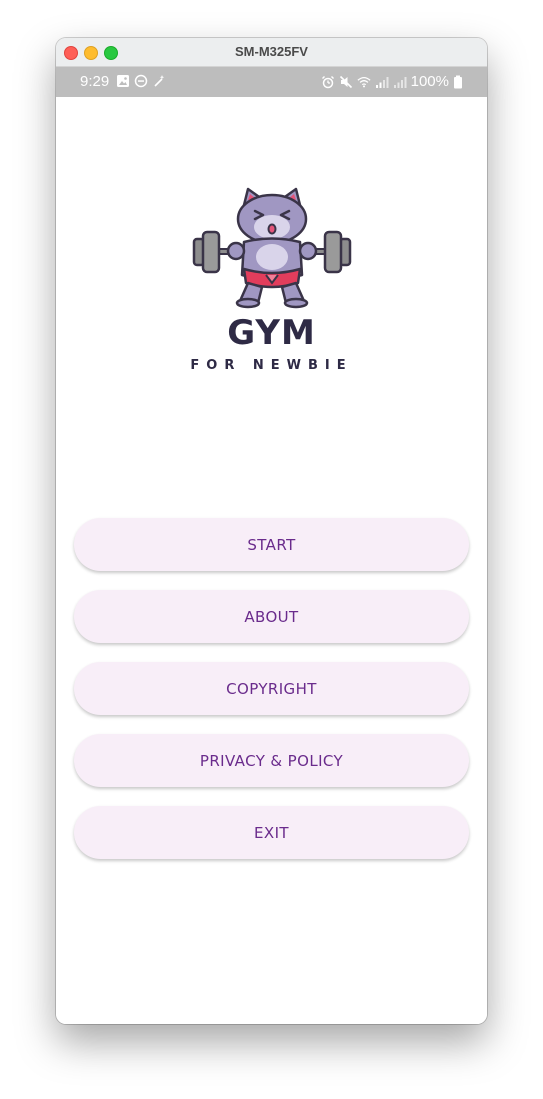 This screenshot has height=1099, width=543. I want to click on wifi-icon, so click(364, 81).